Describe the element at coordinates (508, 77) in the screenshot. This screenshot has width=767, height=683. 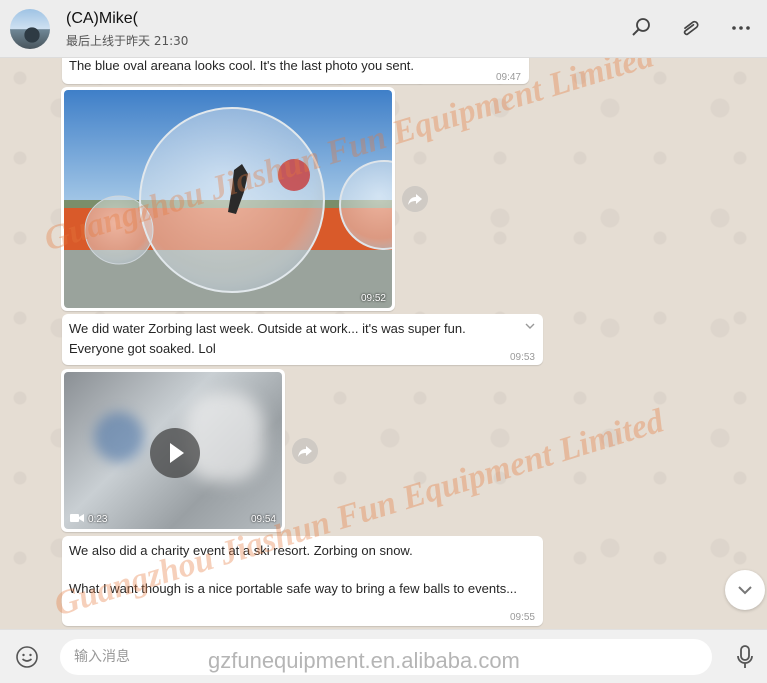
I see `message-time: 09:47` at that location.